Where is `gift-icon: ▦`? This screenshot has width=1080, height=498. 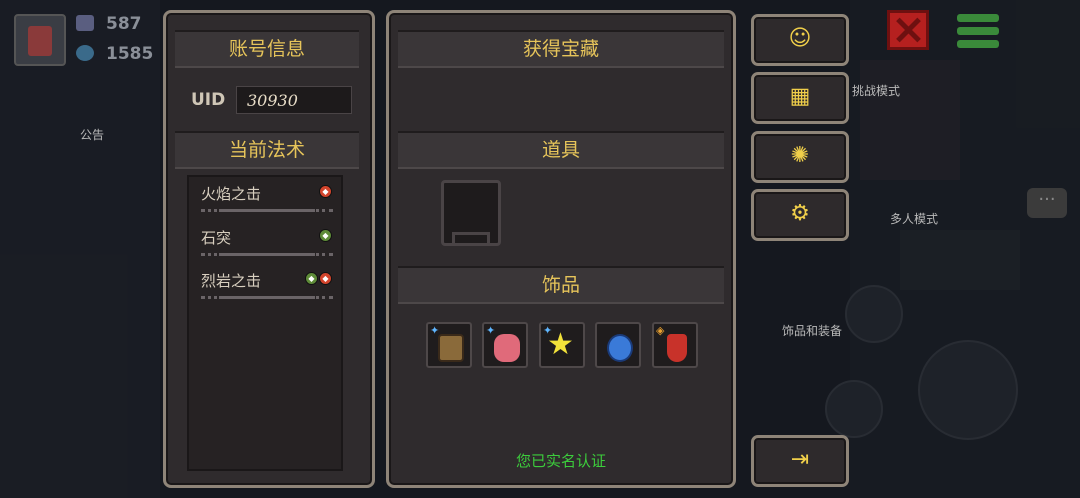 gift-icon: ▦ is located at coordinates (800, 96).